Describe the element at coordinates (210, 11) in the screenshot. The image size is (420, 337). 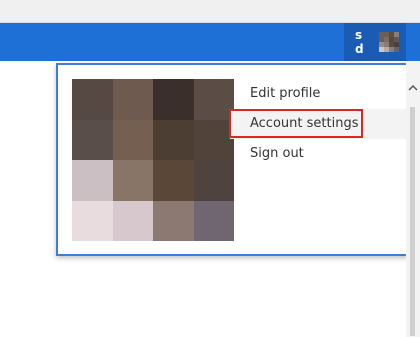
I see `window-top-strip` at that location.